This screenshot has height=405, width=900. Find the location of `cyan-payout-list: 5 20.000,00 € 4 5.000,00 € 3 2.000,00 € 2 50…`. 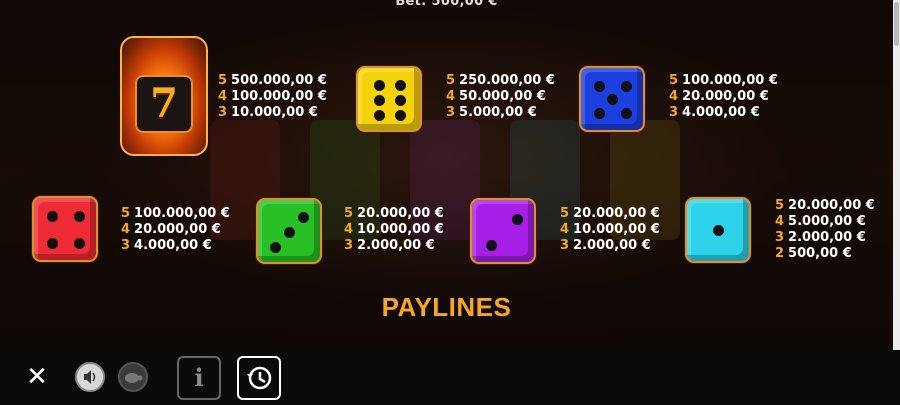

cyan-payout-list: 5 20.000,00 € 4 5.000,00 € 3 2.000,00 € 2 50… is located at coordinates (825, 230).